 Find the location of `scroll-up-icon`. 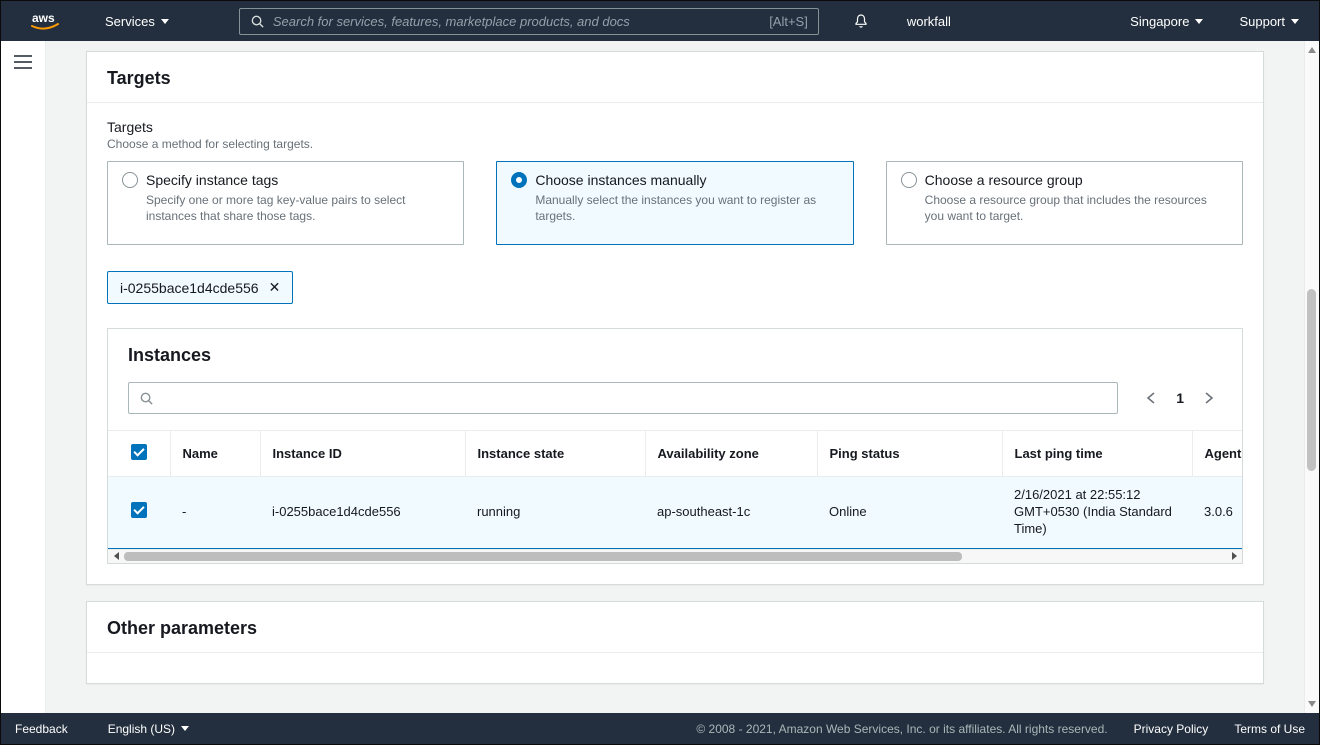

scroll-up-icon is located at coordinates (1312, 50).